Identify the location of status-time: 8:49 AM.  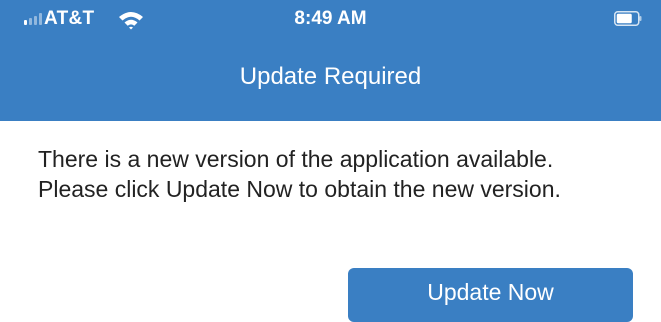
(330, 18).